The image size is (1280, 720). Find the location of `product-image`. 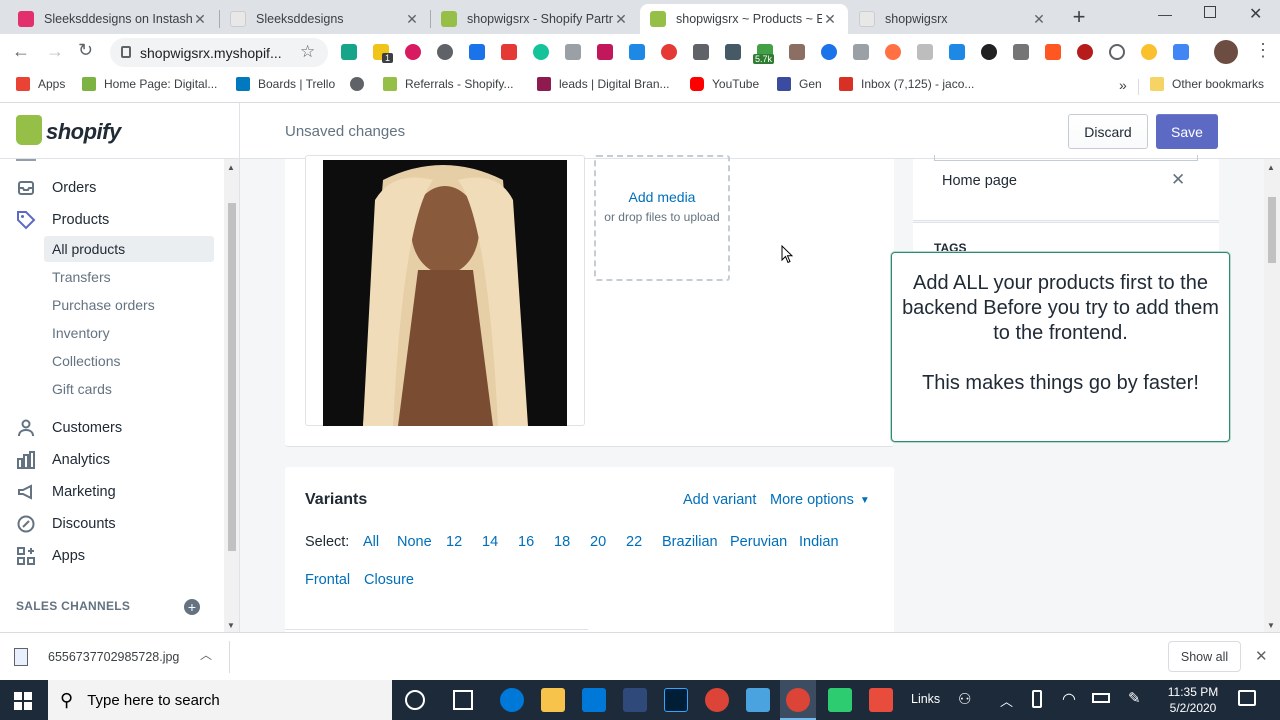

product-image is located at coordinates (445, 293).